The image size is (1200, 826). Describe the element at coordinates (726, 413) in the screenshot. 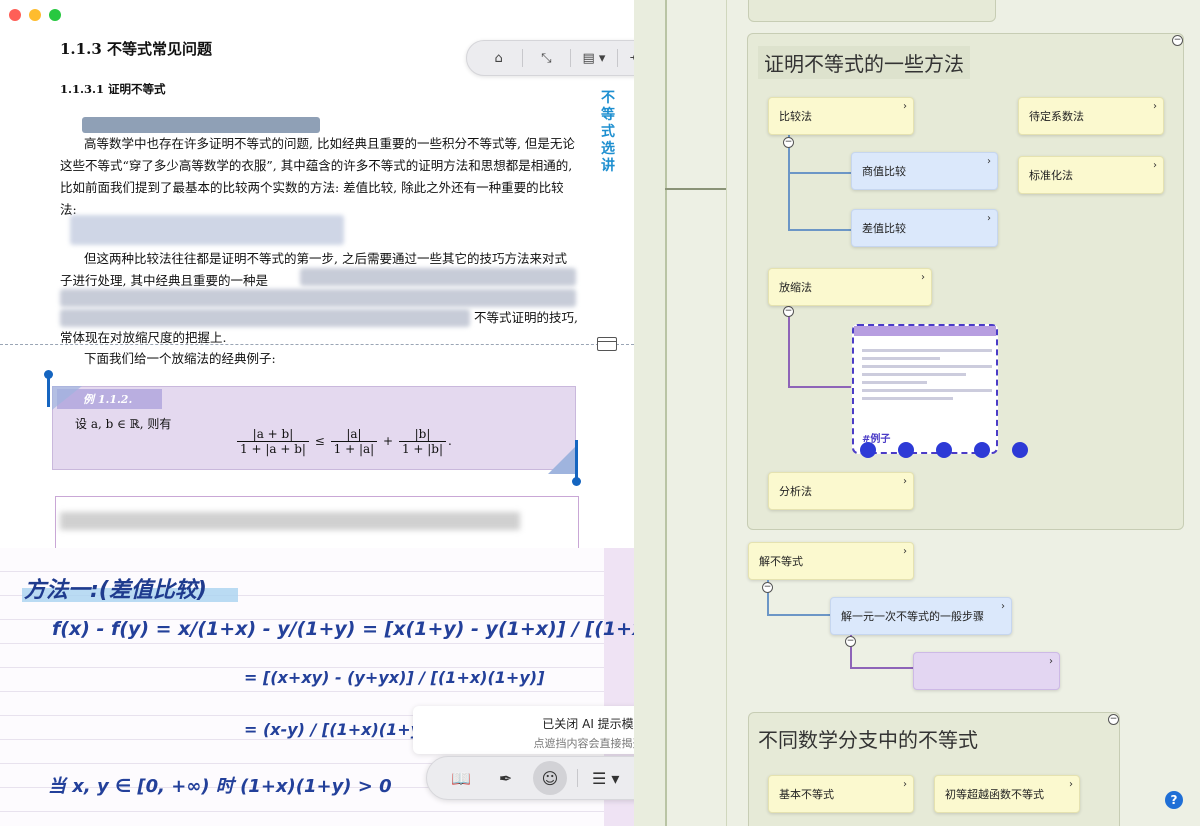

I see `mindmap-branch-line` at that location.